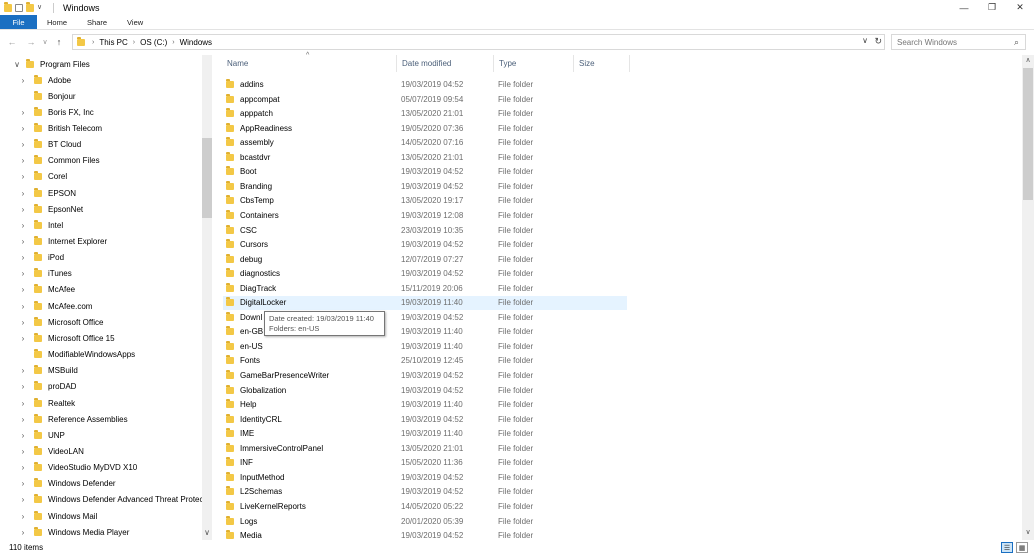 The image size is (1034, 555). Describe the element at coordinates (244, 332) in the screenshot. I see `file-name-cell: en-GB` at that location.